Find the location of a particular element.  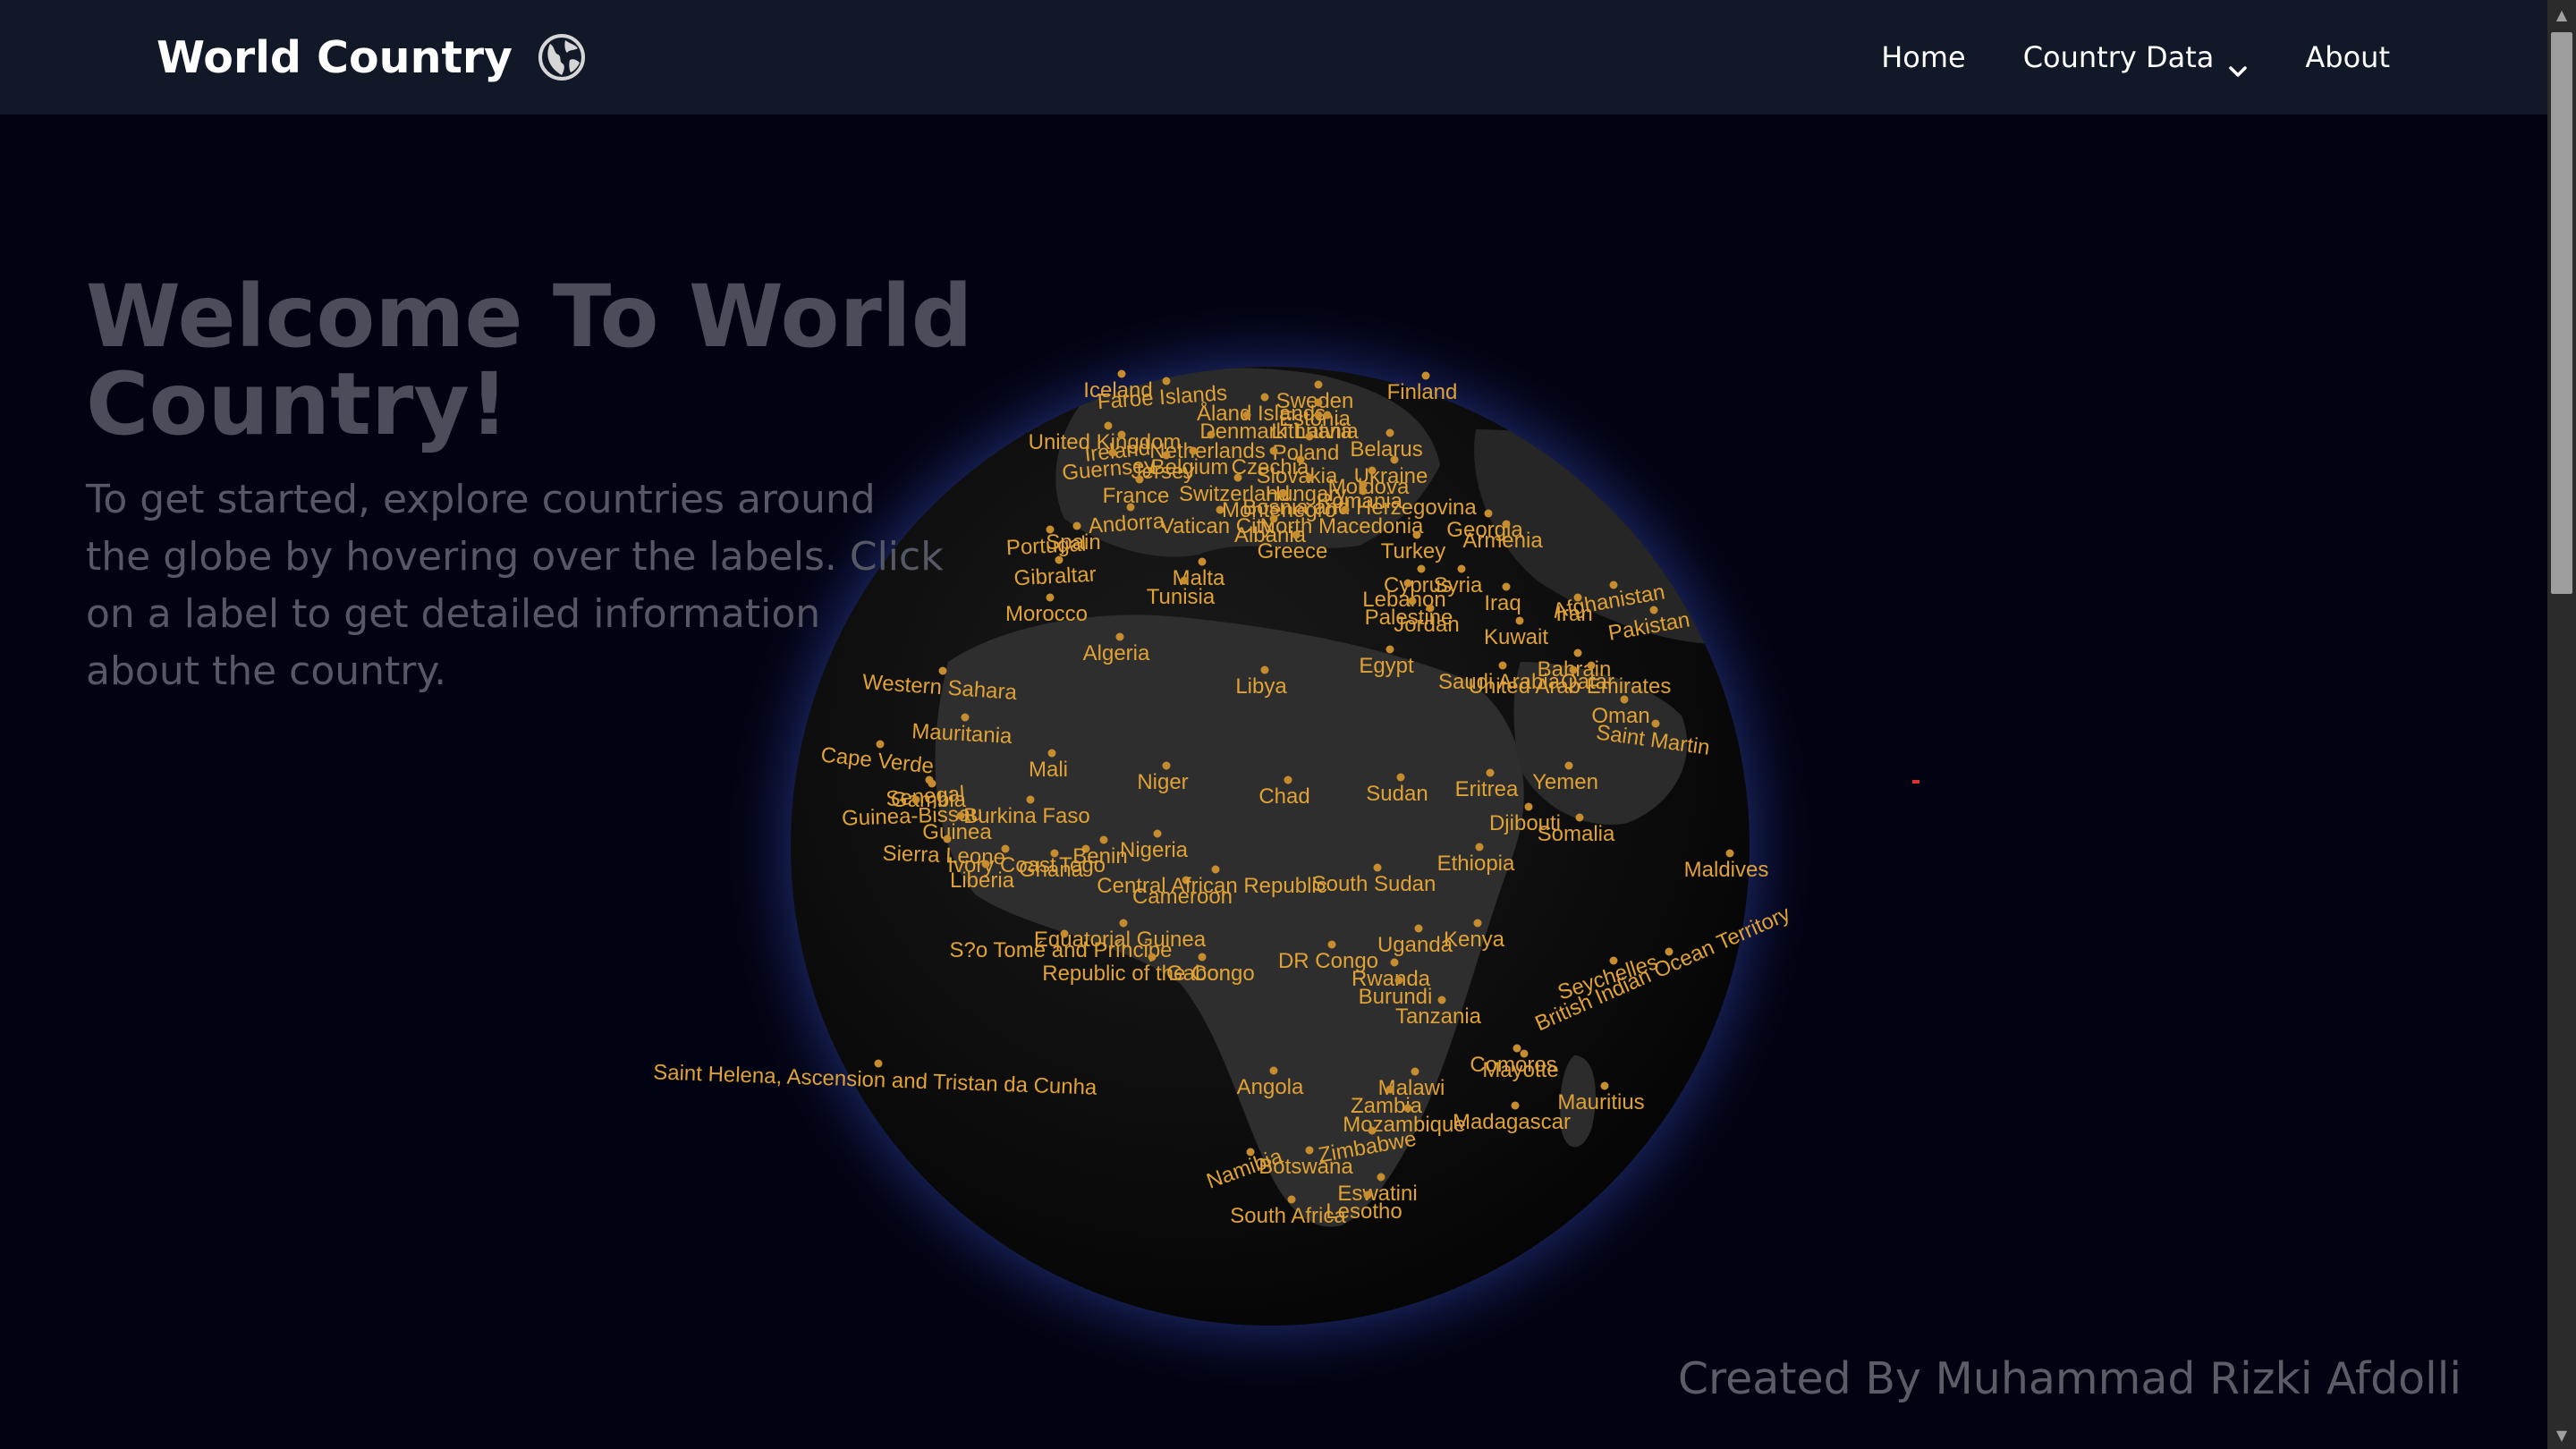

country-label: Gibraltar is located at coordinates (1055, 577).